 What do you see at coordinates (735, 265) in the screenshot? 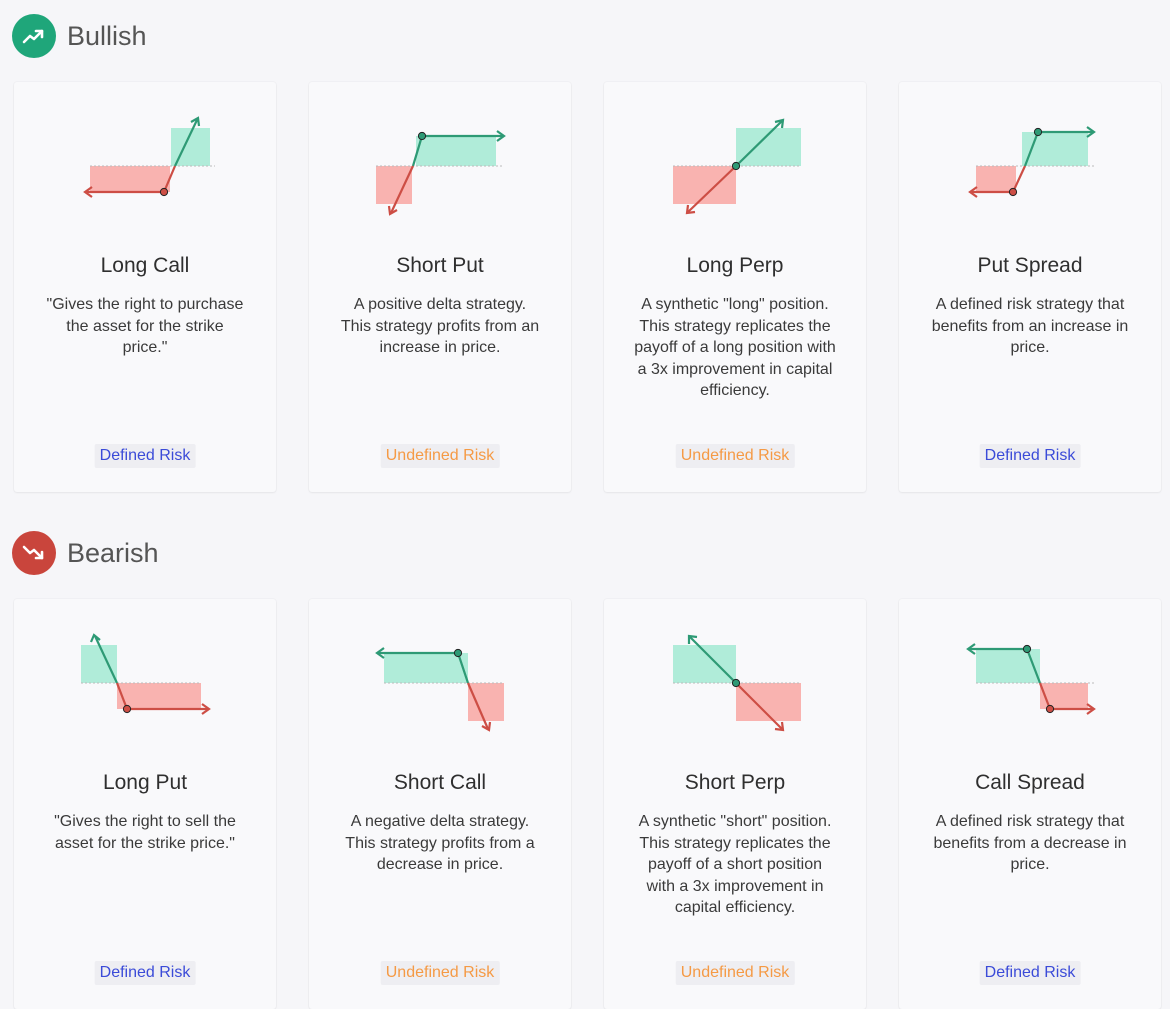
I see `strategy-name: Long Perp` at bounding box center [735, 265].